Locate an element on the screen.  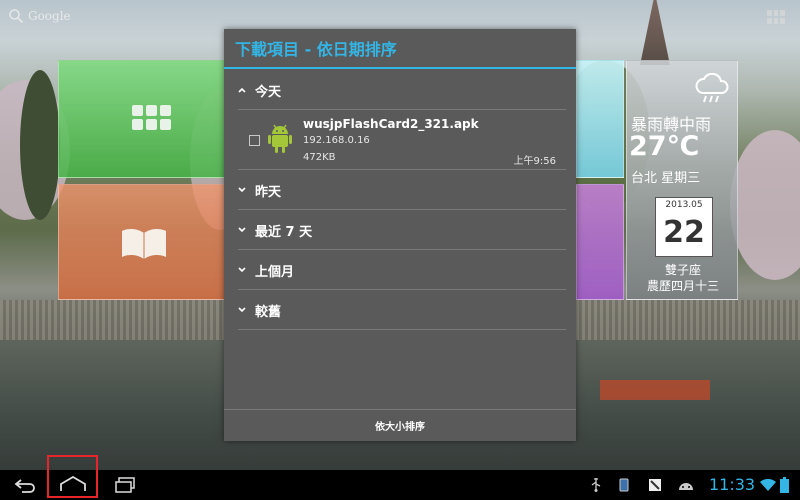
calendar-card: 2013.05 22 is located at coordinates (684, 227).